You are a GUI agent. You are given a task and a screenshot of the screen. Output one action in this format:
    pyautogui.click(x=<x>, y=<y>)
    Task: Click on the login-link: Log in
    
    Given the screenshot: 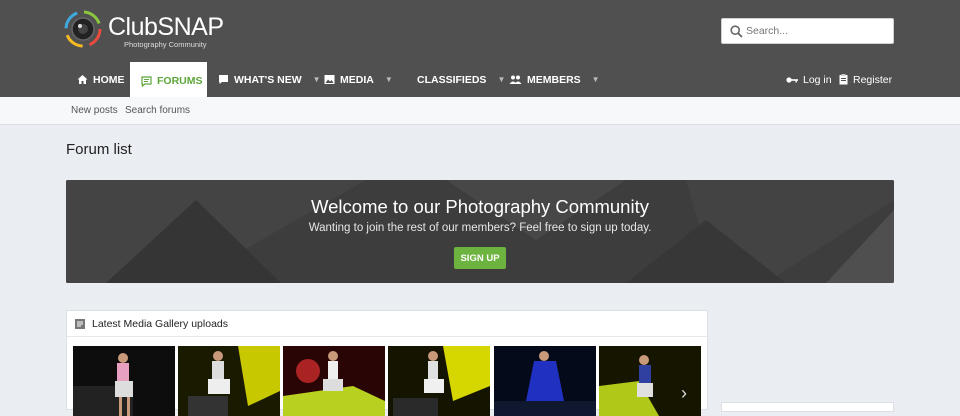 What is the action you would take?
    pyautogui.click(x=809, y=79)
    